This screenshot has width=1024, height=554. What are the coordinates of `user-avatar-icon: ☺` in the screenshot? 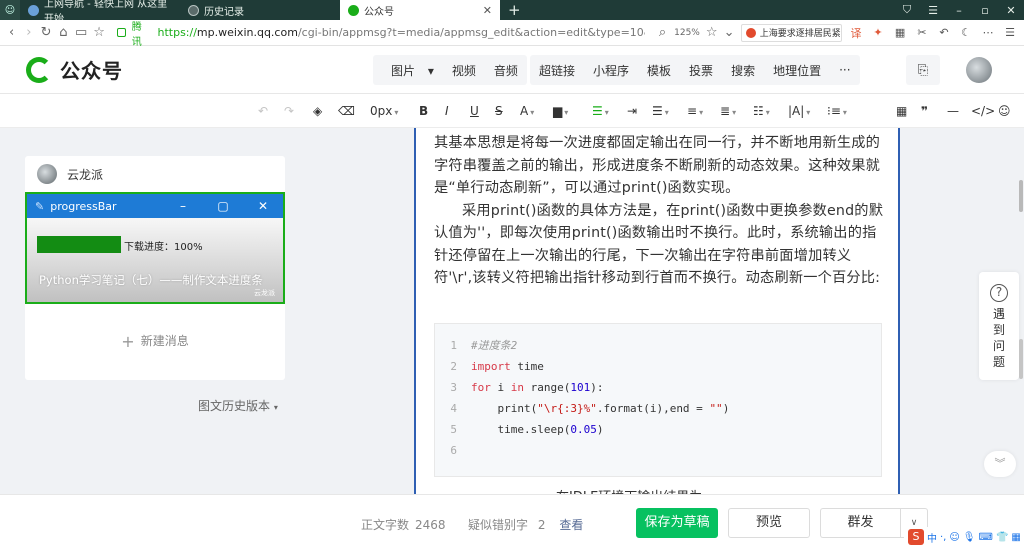 It's located at (10, 10).